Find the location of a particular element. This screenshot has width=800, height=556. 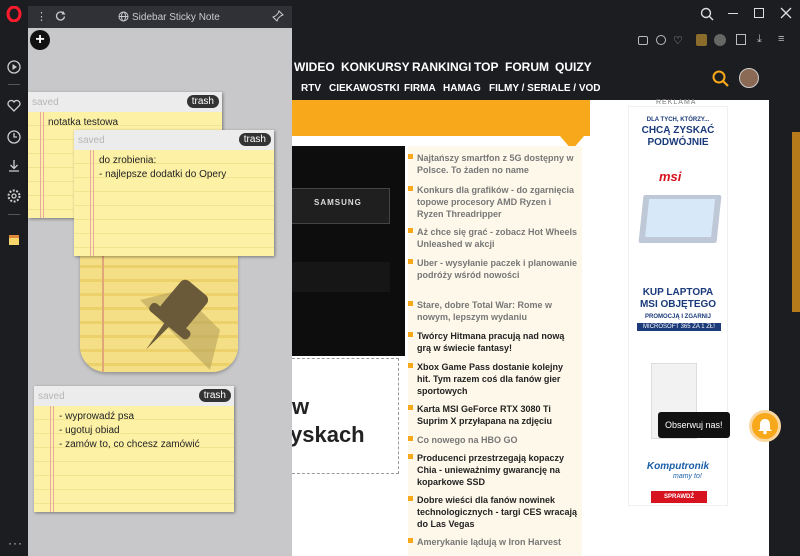

panel-title: Sidebar Sticky Note is located at coordinates (176, 17).